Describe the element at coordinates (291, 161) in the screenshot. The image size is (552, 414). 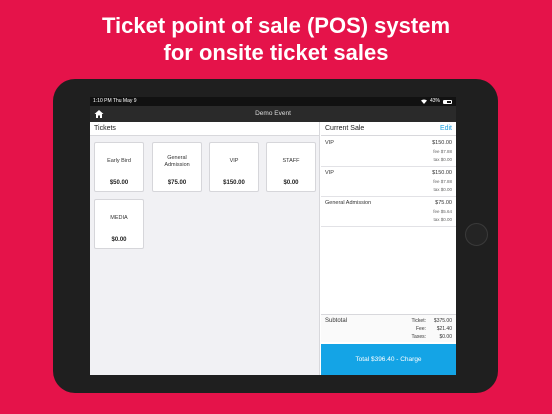
I see `ticket-name: STAFF` at that location.